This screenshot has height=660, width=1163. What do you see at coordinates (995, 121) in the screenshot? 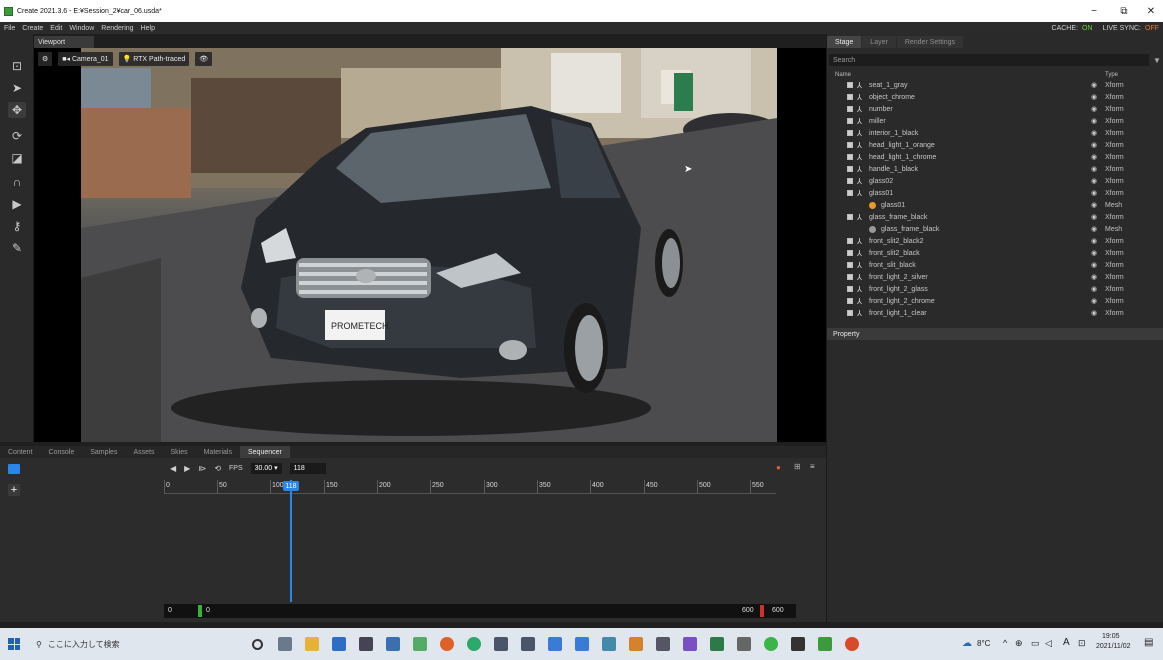
I see `tree-row: ⅄ miller ◉ Xform` at bounding box center [995, 121].